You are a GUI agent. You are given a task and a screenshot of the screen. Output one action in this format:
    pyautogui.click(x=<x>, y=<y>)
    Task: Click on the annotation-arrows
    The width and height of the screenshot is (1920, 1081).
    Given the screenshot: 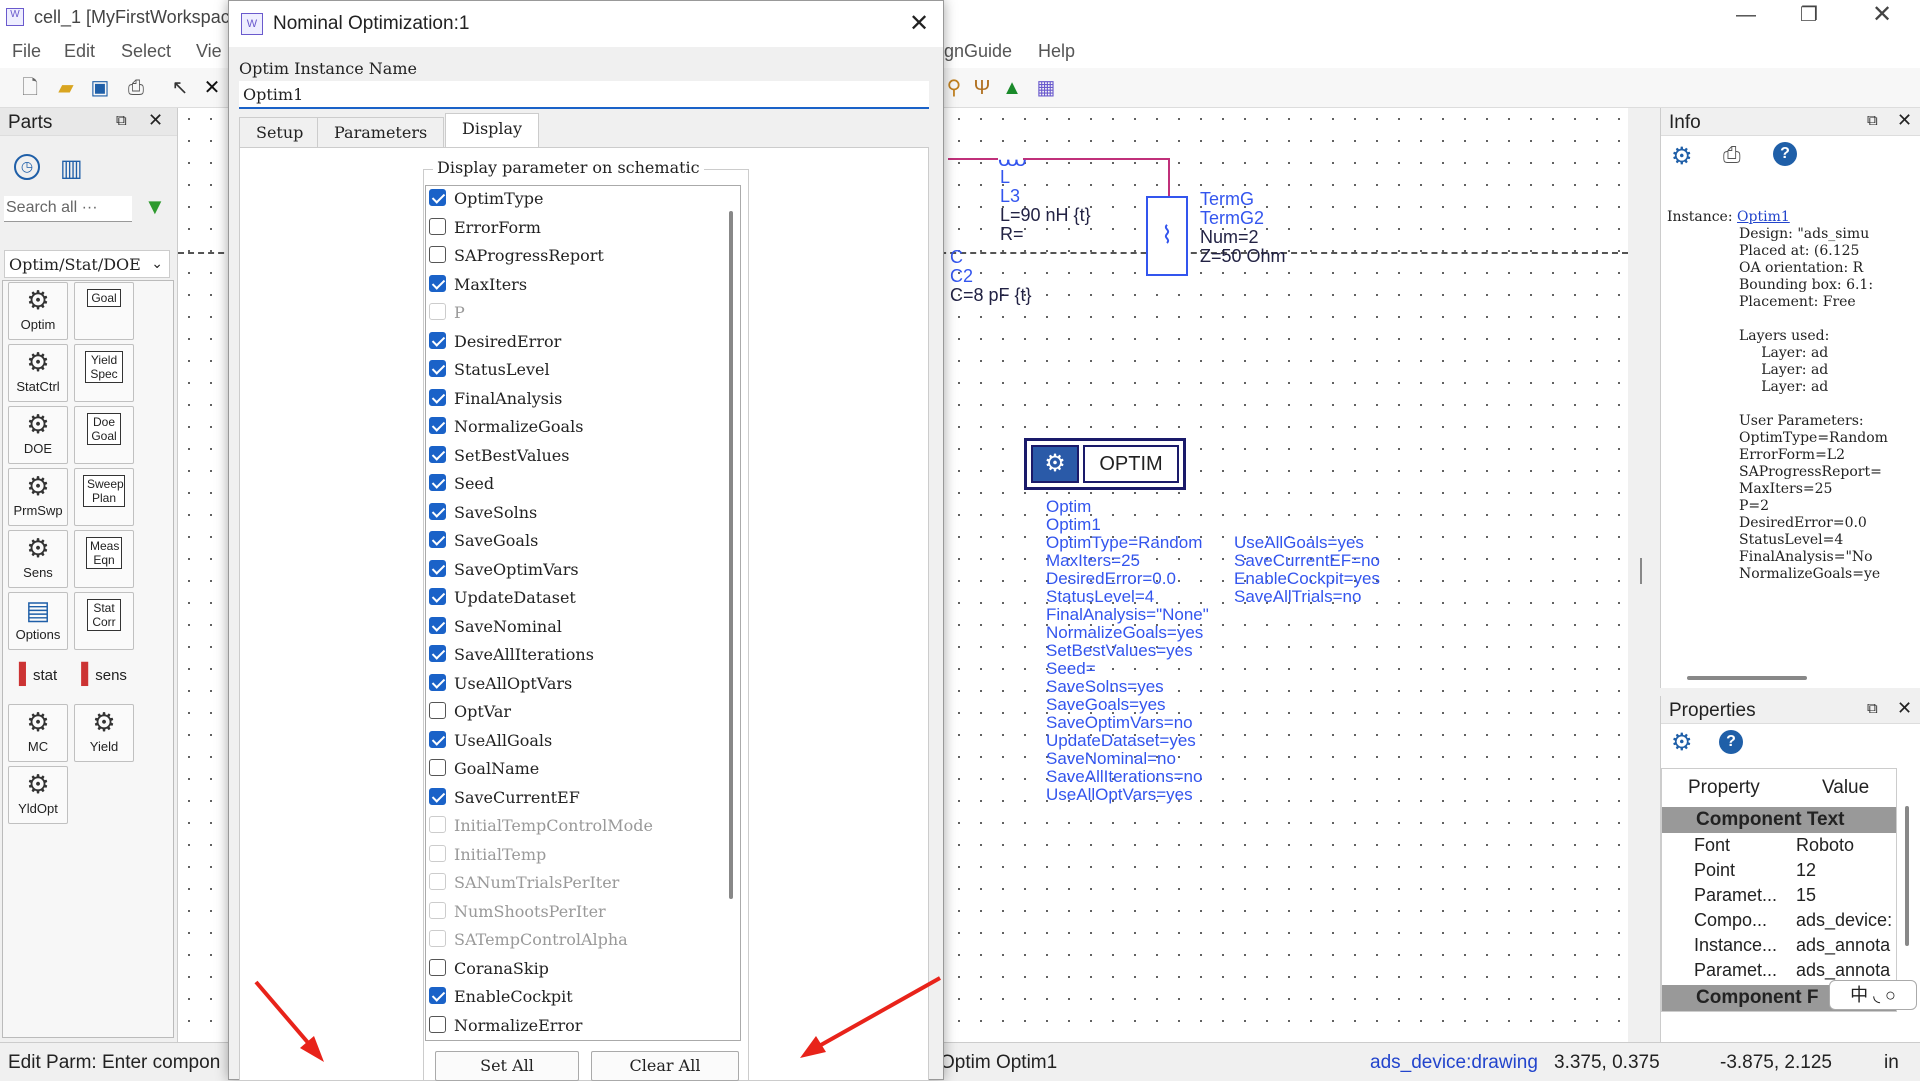 What is the action you would take?
    pyautogui.click(x=597, y=1019)
    